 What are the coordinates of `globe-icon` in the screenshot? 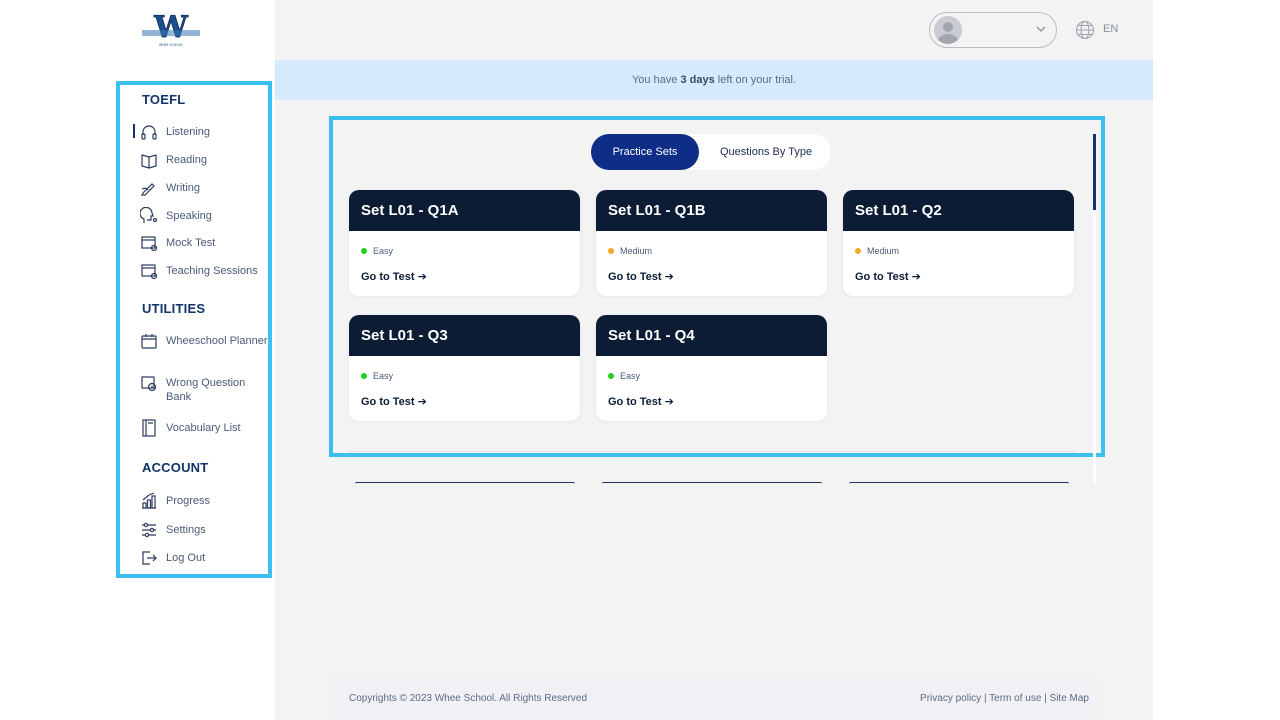 It's located at (1085, 30).